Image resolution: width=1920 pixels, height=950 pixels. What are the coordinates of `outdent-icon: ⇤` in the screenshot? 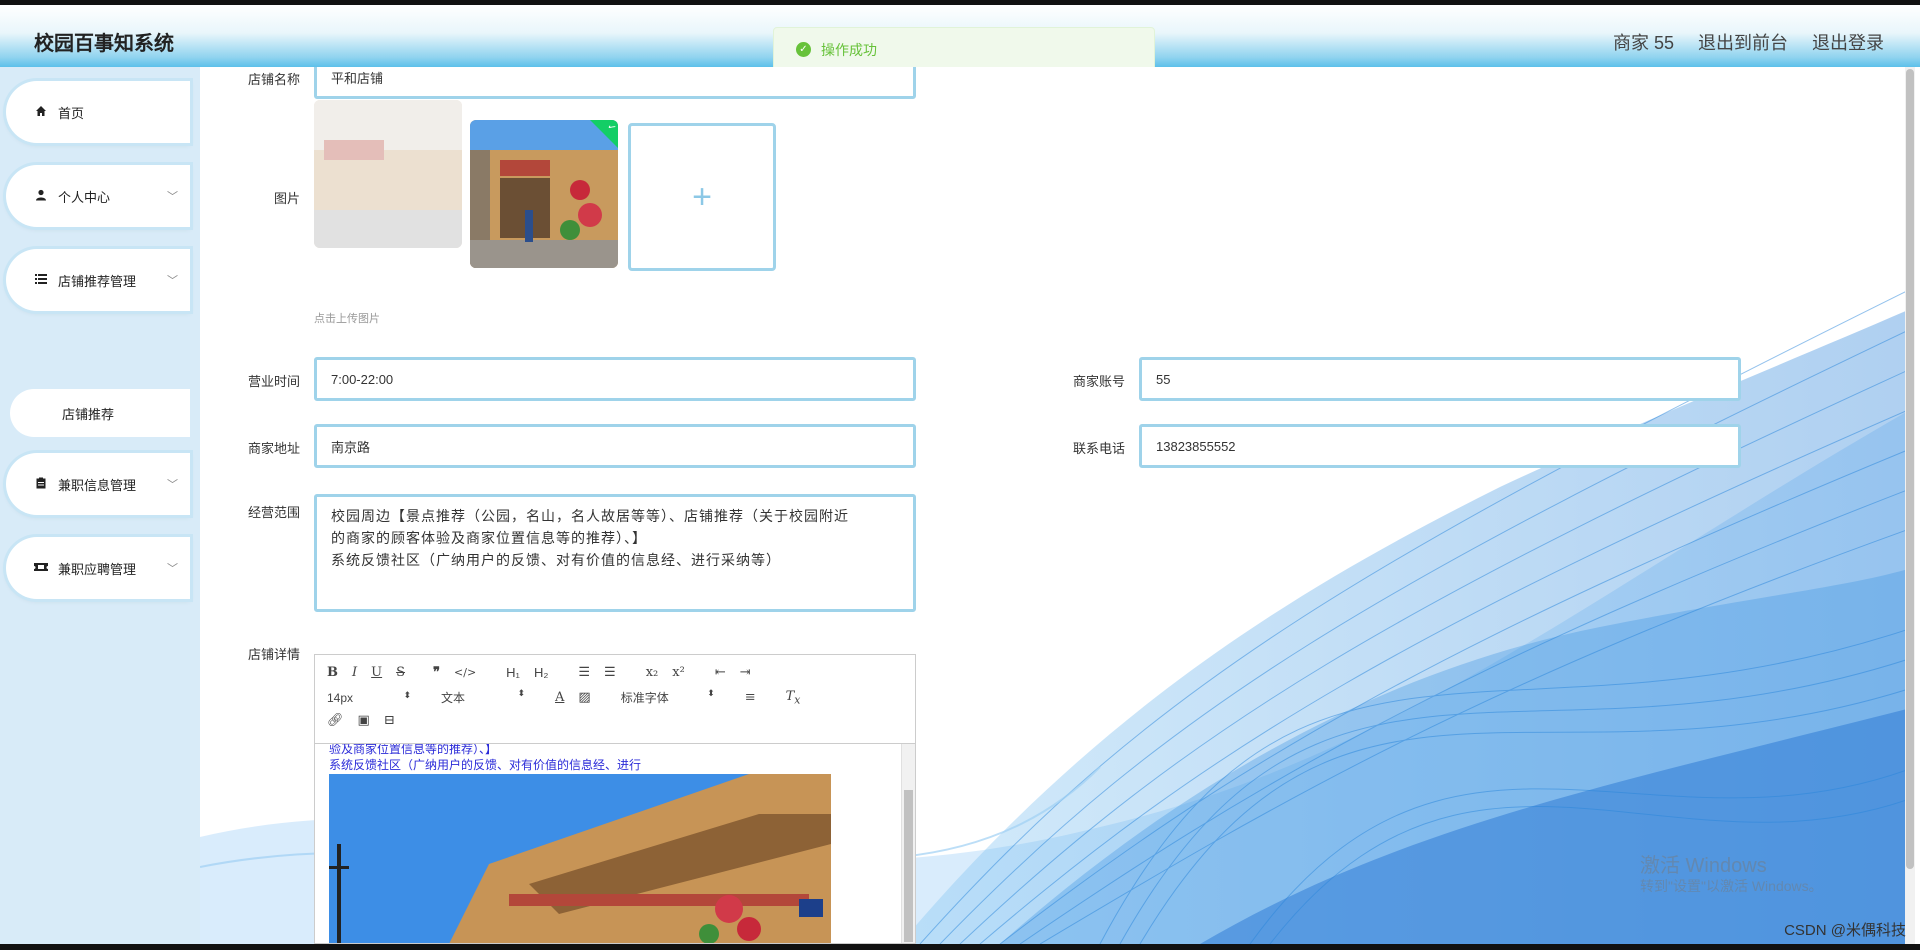 It's located at (720, 672).